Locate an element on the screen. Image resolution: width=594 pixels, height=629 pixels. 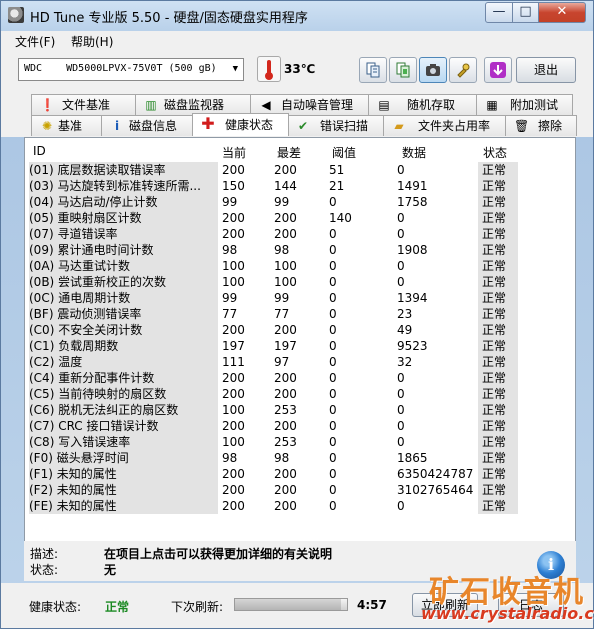
current-value: 98 is located at coordinates (230, 458).